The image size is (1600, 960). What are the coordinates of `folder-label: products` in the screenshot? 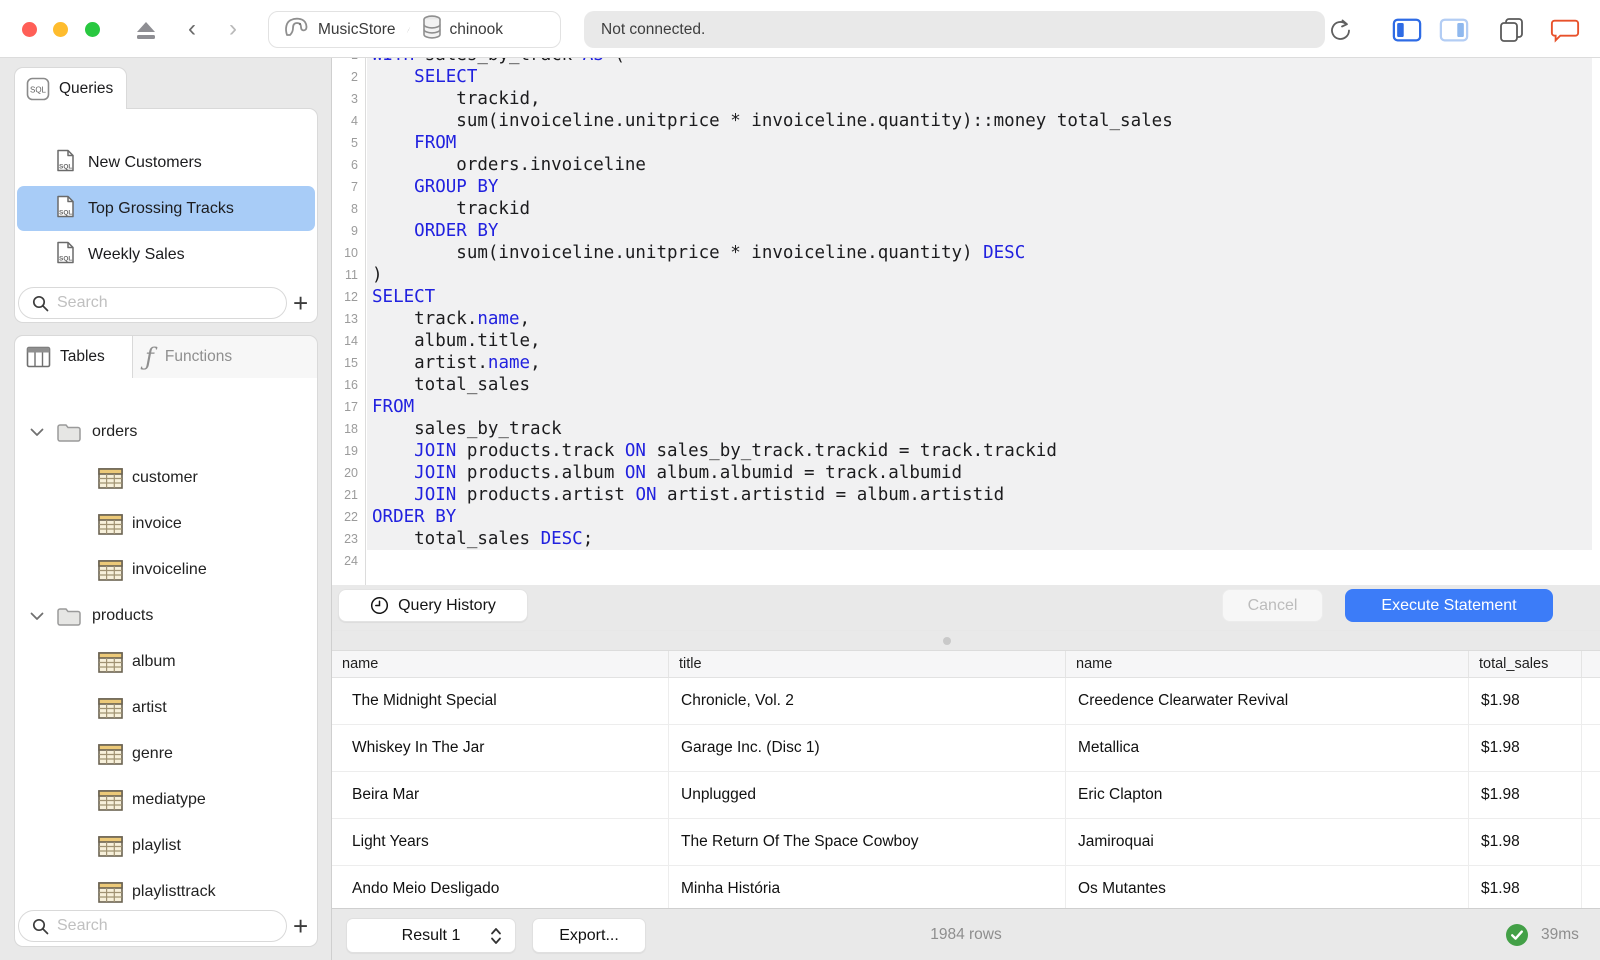 It's located at (123, 615).